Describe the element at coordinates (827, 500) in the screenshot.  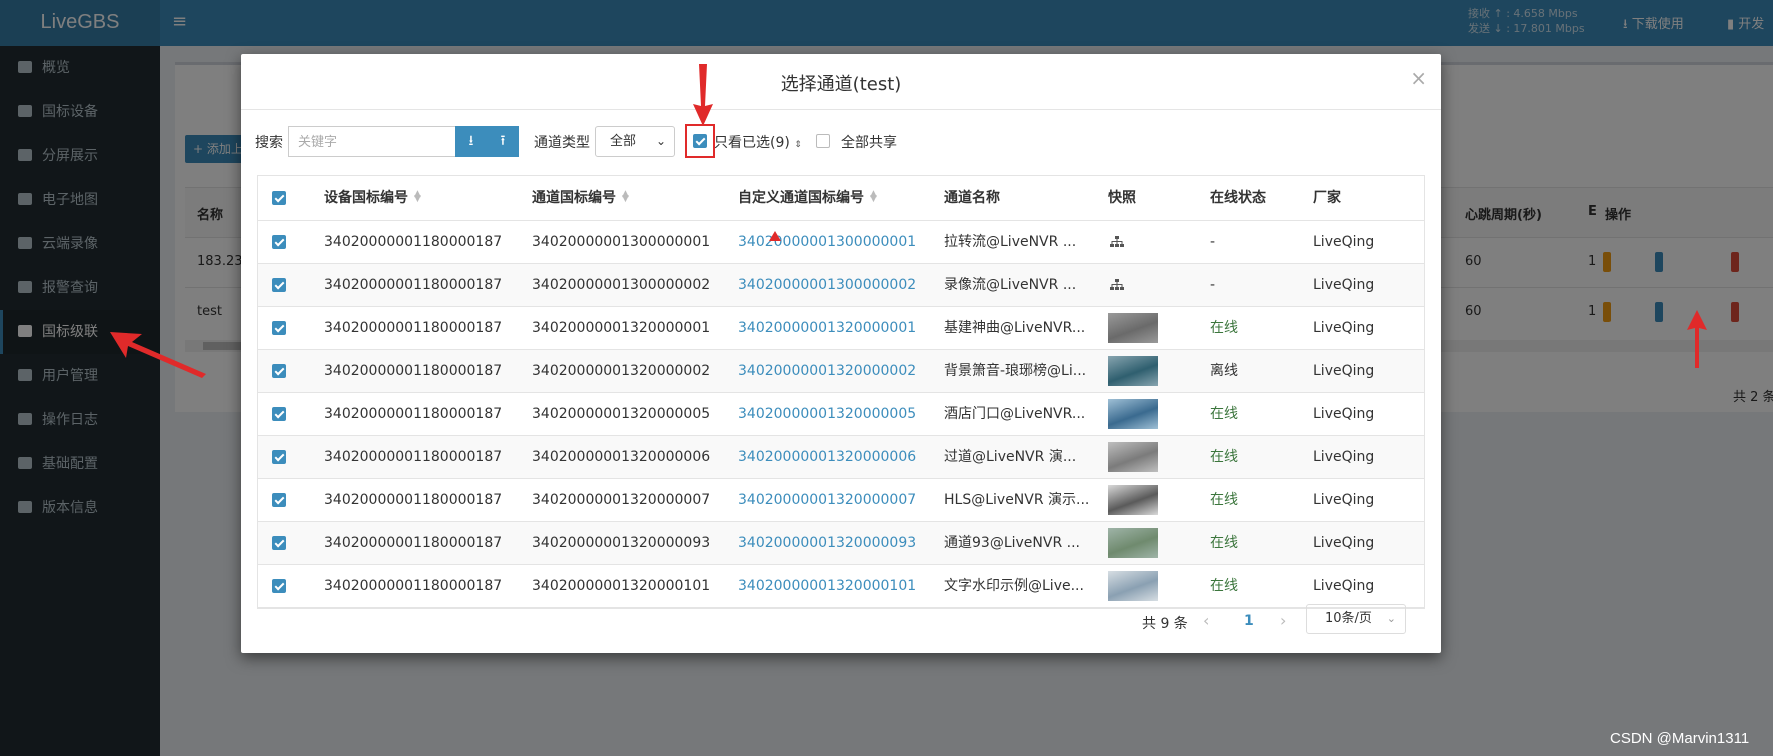
I see `custom-channel-id-link: 34020000001320000007` at that location.